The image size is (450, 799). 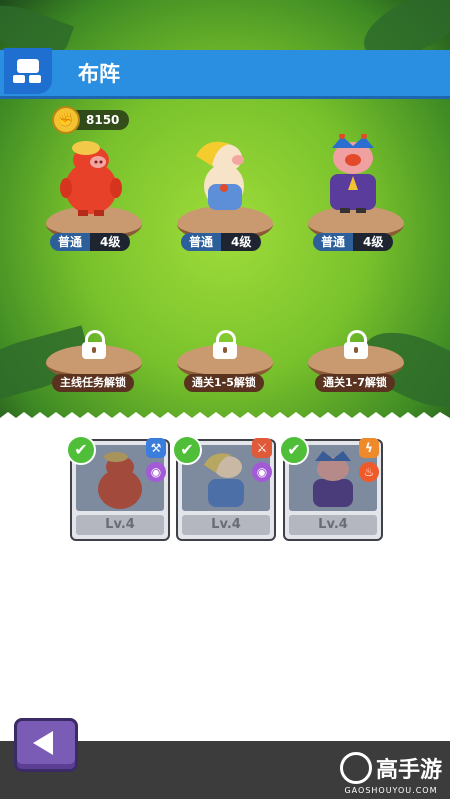 What do you see at coordinates (369, 472) in the screenshot?
I see `fire-icon: ♨` at bounding box center [369, 472].